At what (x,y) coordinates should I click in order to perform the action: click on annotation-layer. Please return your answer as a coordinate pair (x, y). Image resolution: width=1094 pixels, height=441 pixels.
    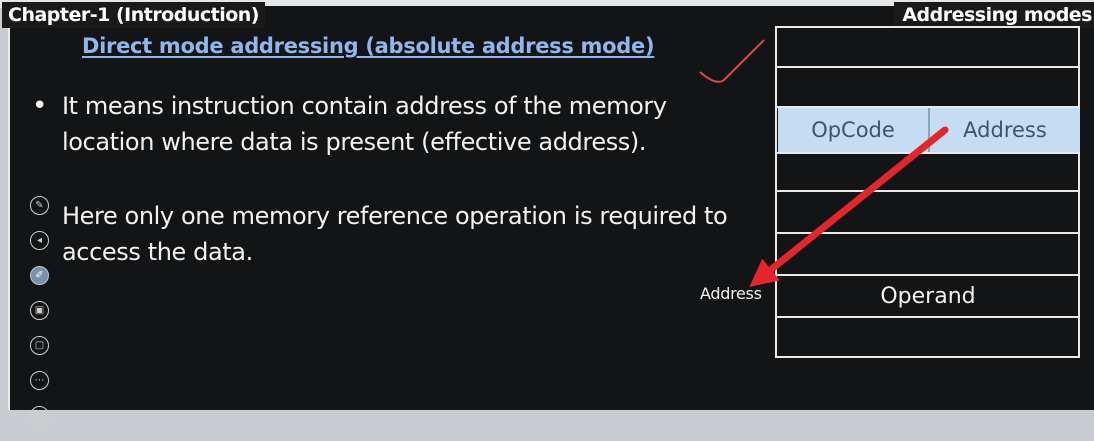
    Looking at the image, I should click on (824, 163).